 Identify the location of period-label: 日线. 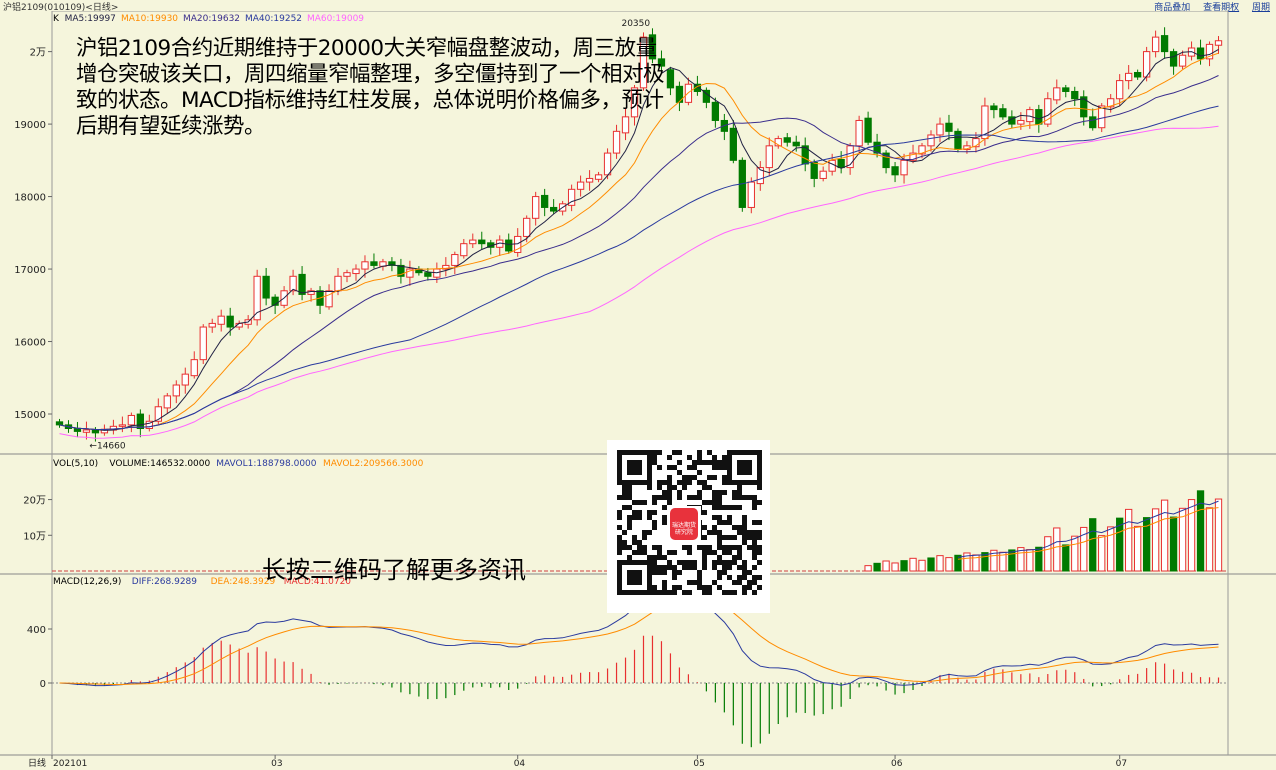
(37, 763).